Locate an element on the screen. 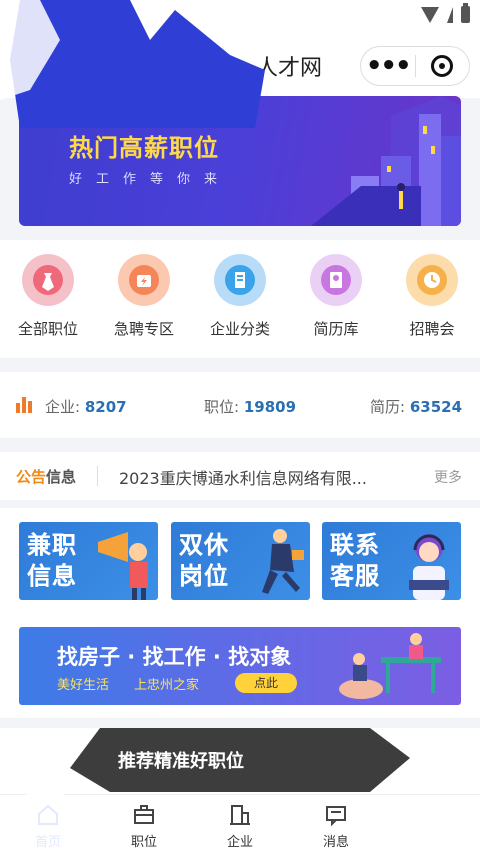 This screenshot has height=854, width=480. battery-icon is located at coordinates (465, 13).